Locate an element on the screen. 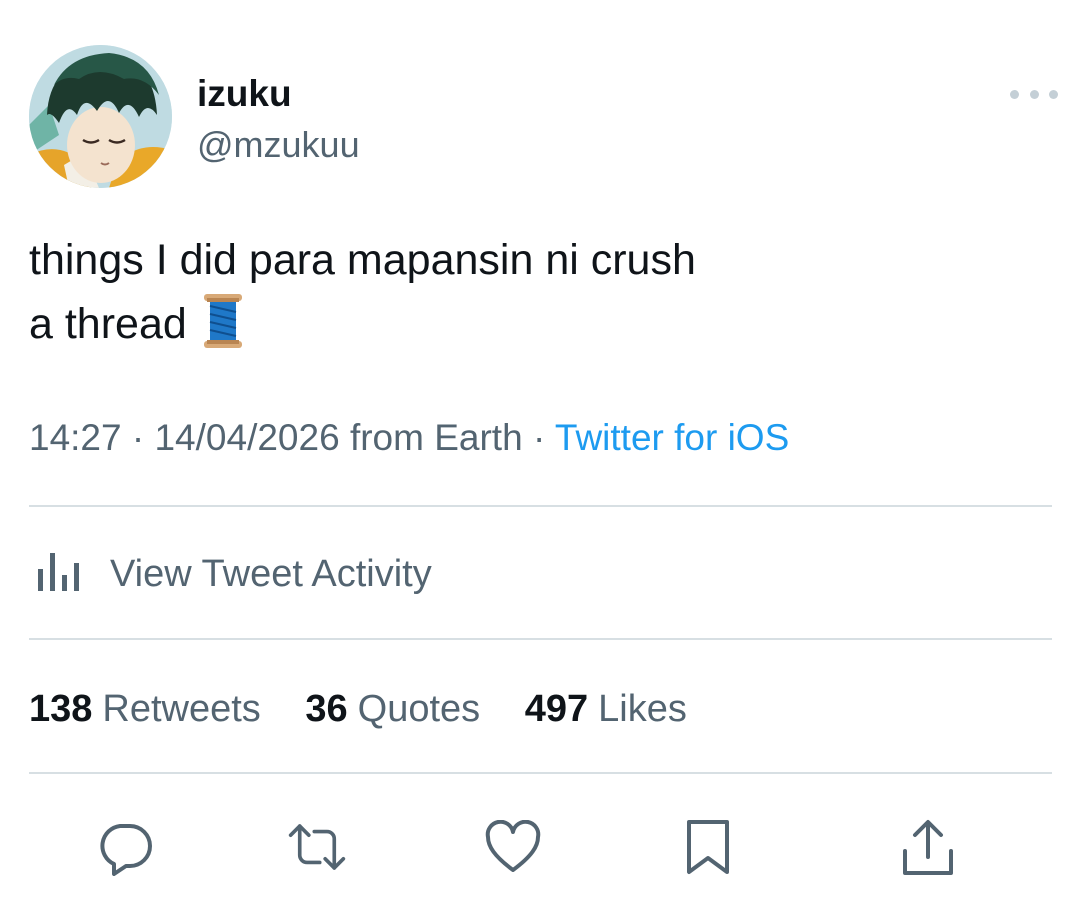  tweet-stats: 138 Retweets 36 Quotes 497 Likes is located at coordinates (375, 709).